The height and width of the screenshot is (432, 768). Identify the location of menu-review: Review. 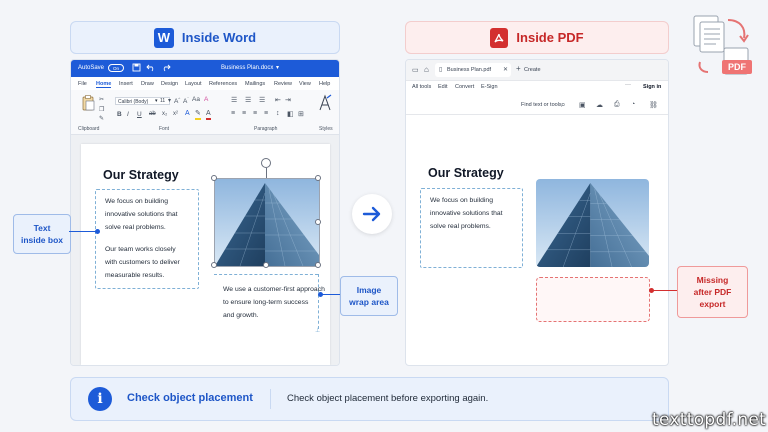
(283, 84).